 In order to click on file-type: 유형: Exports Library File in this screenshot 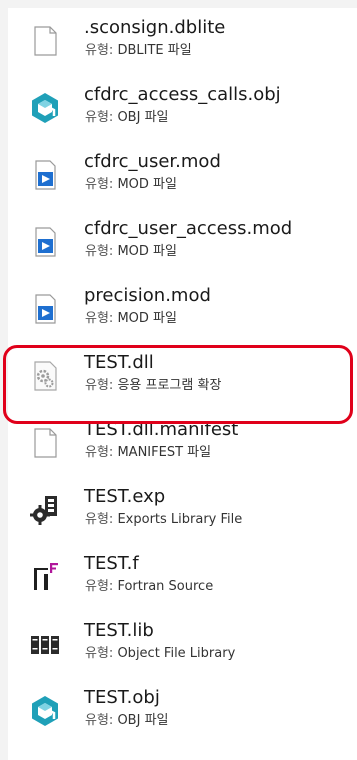, I will do `click(163, 520)`.